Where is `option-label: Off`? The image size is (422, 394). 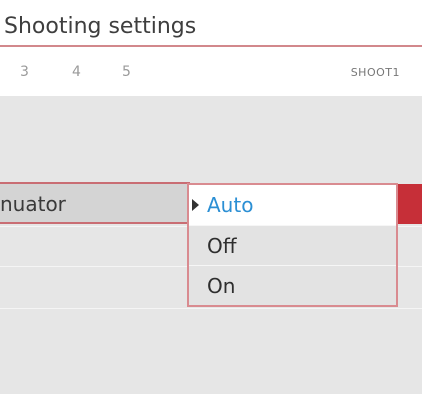
option-label: Off is located at coordinates (222, 246).